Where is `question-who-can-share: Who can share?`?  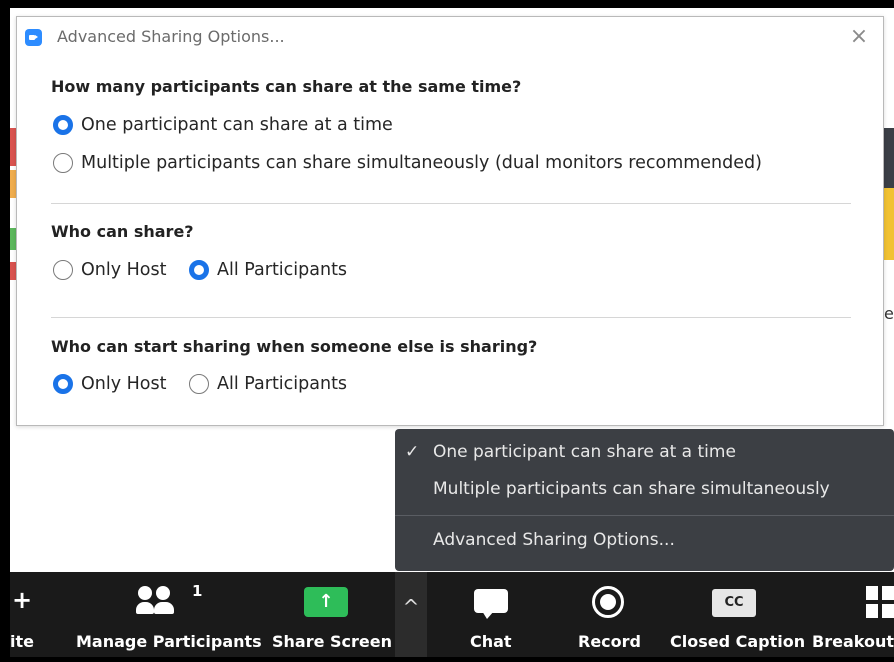 question-who-can-share: Who can share? is located at coordinates (122, 231).